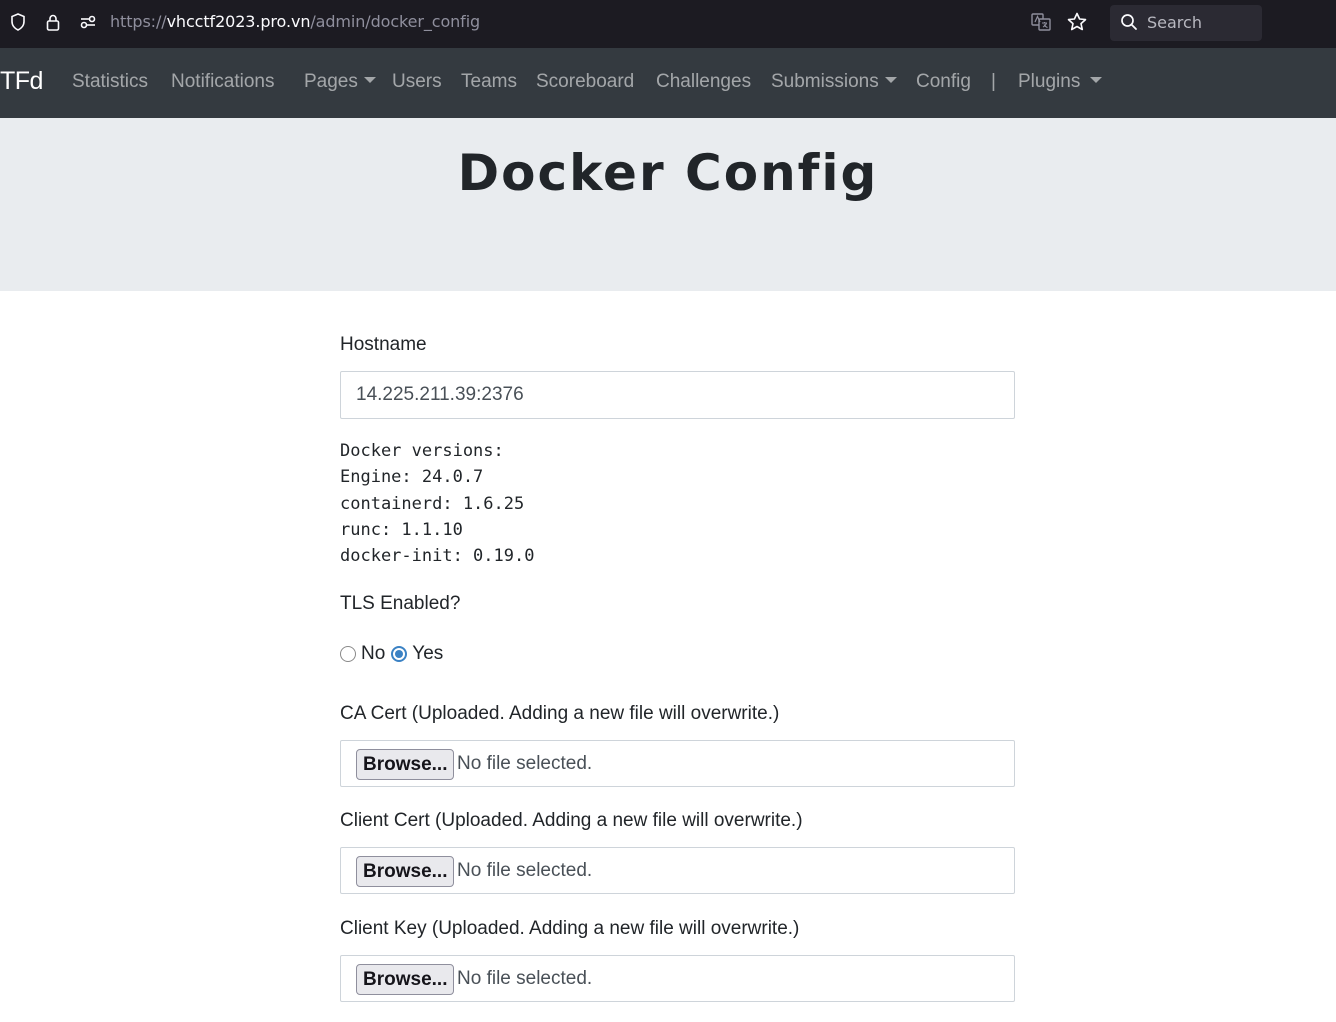  Describe the element at coordinates (21, 81) in the screenshot. I see `navbar-brand: TFd` at that location.